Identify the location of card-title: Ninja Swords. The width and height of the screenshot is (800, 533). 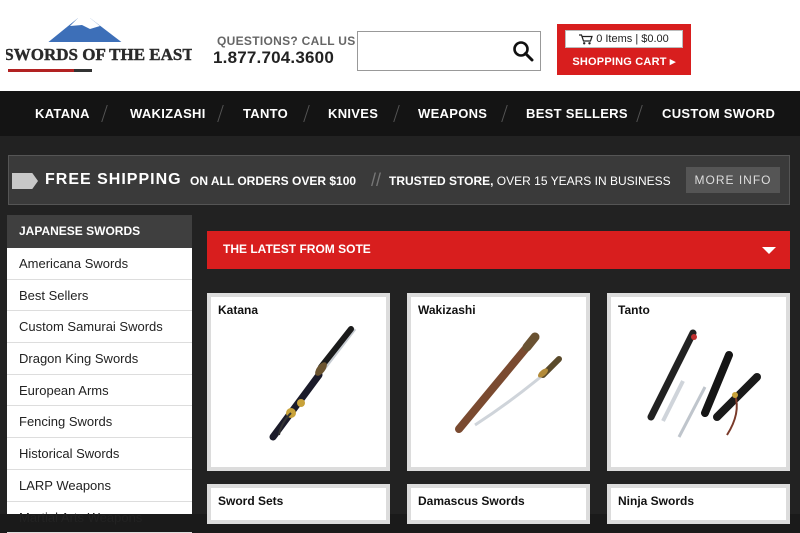
(656, 501).